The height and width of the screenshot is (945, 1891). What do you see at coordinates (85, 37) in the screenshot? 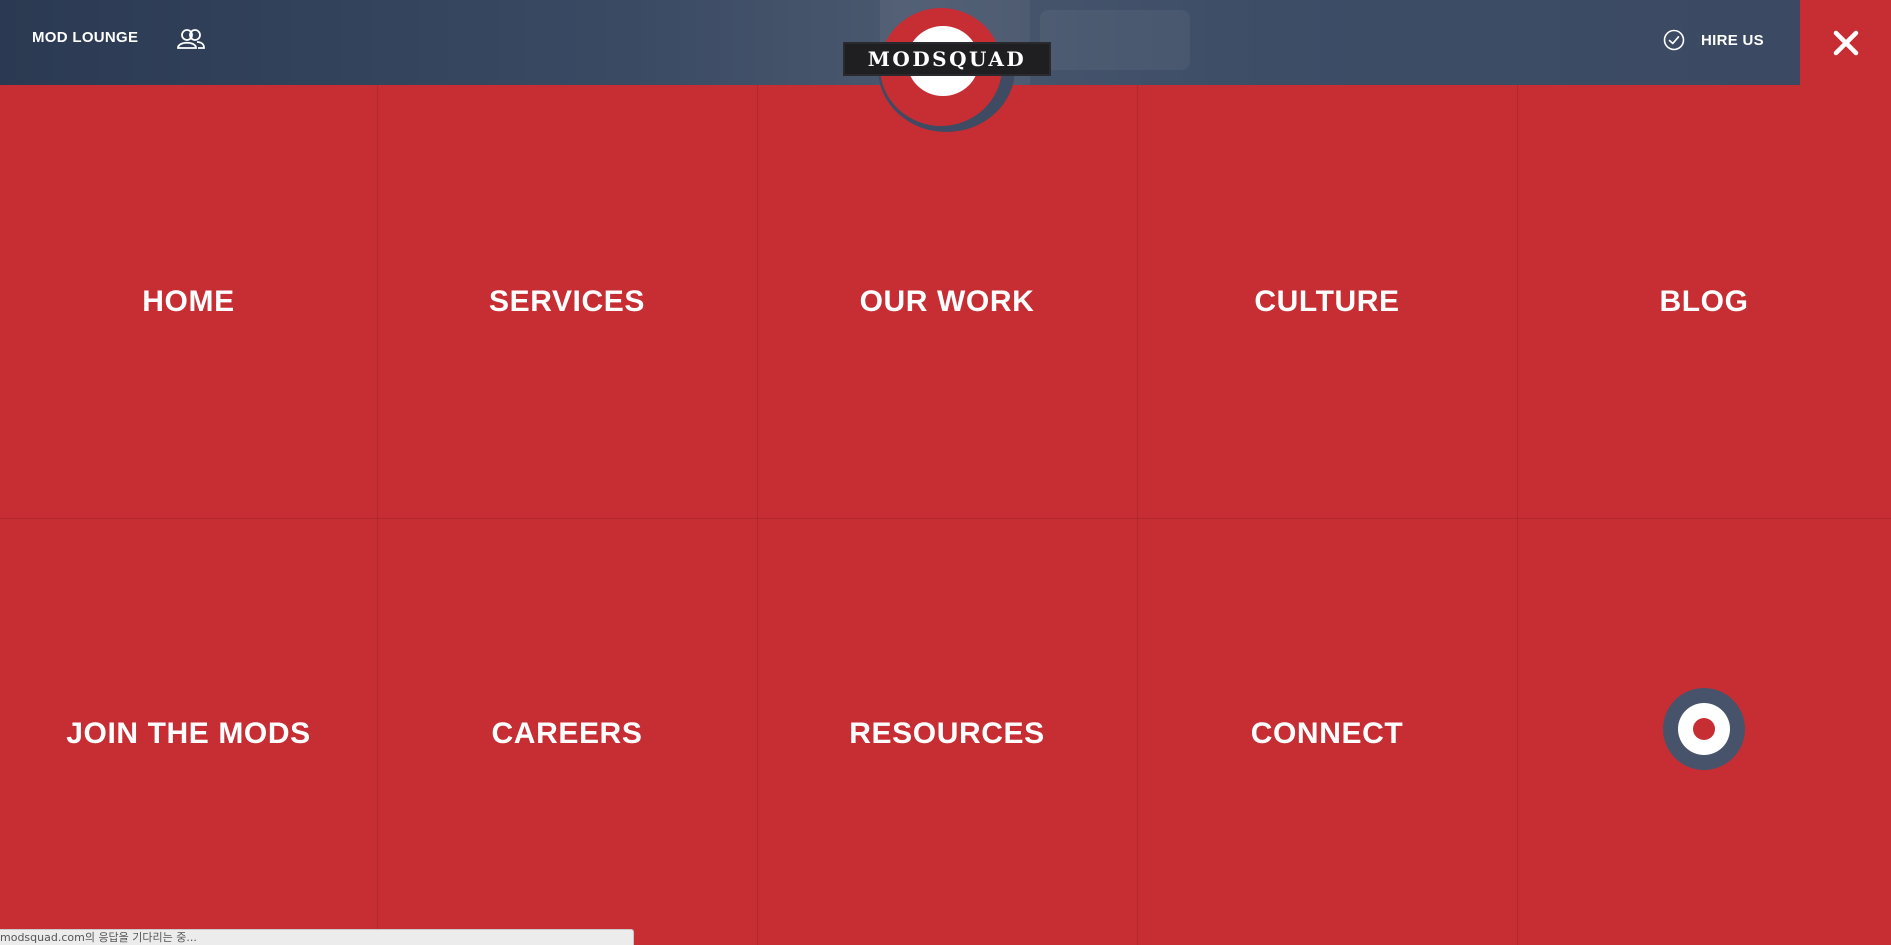
I see `mod-lounge-link: MOD LOUNGE` at bounding box center [85, 37].